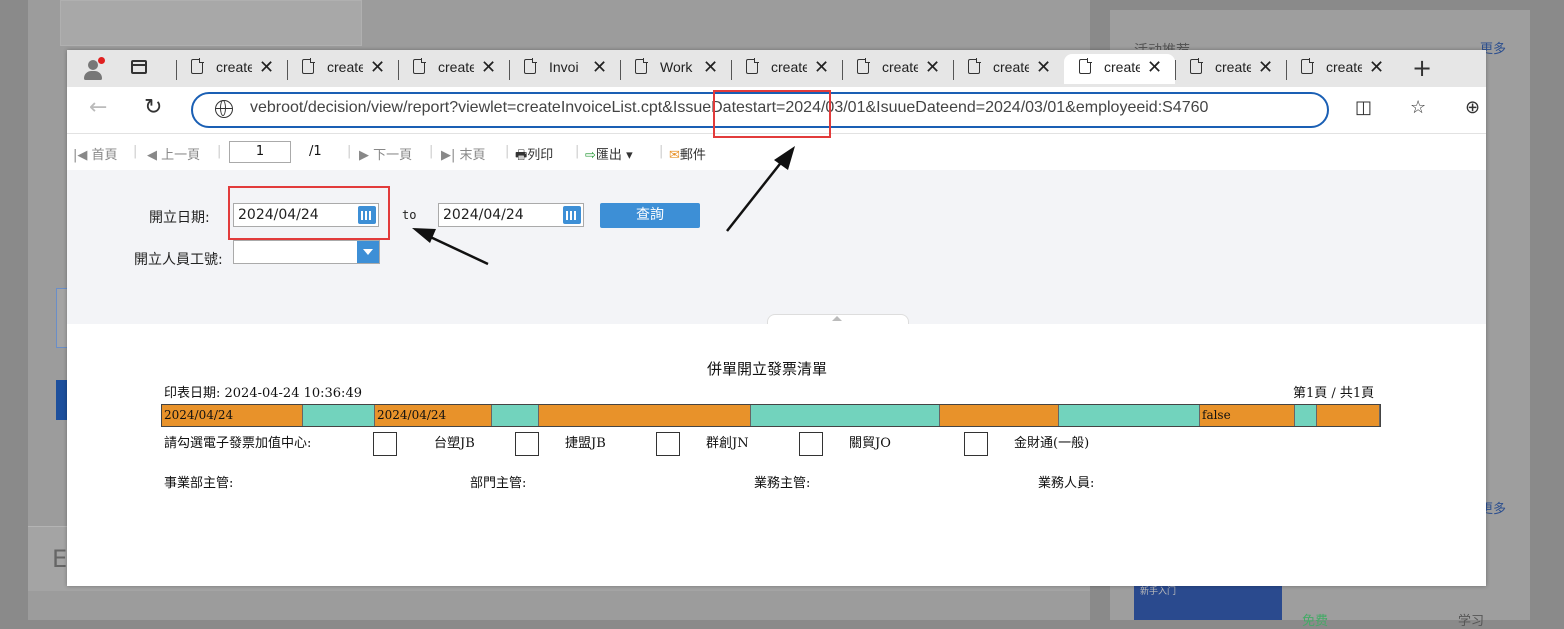 This screenshot has width=1564, height=629. Describe the element at coordinates (603, 206) in the screenshot. I see `annotation-arrows` at that location.